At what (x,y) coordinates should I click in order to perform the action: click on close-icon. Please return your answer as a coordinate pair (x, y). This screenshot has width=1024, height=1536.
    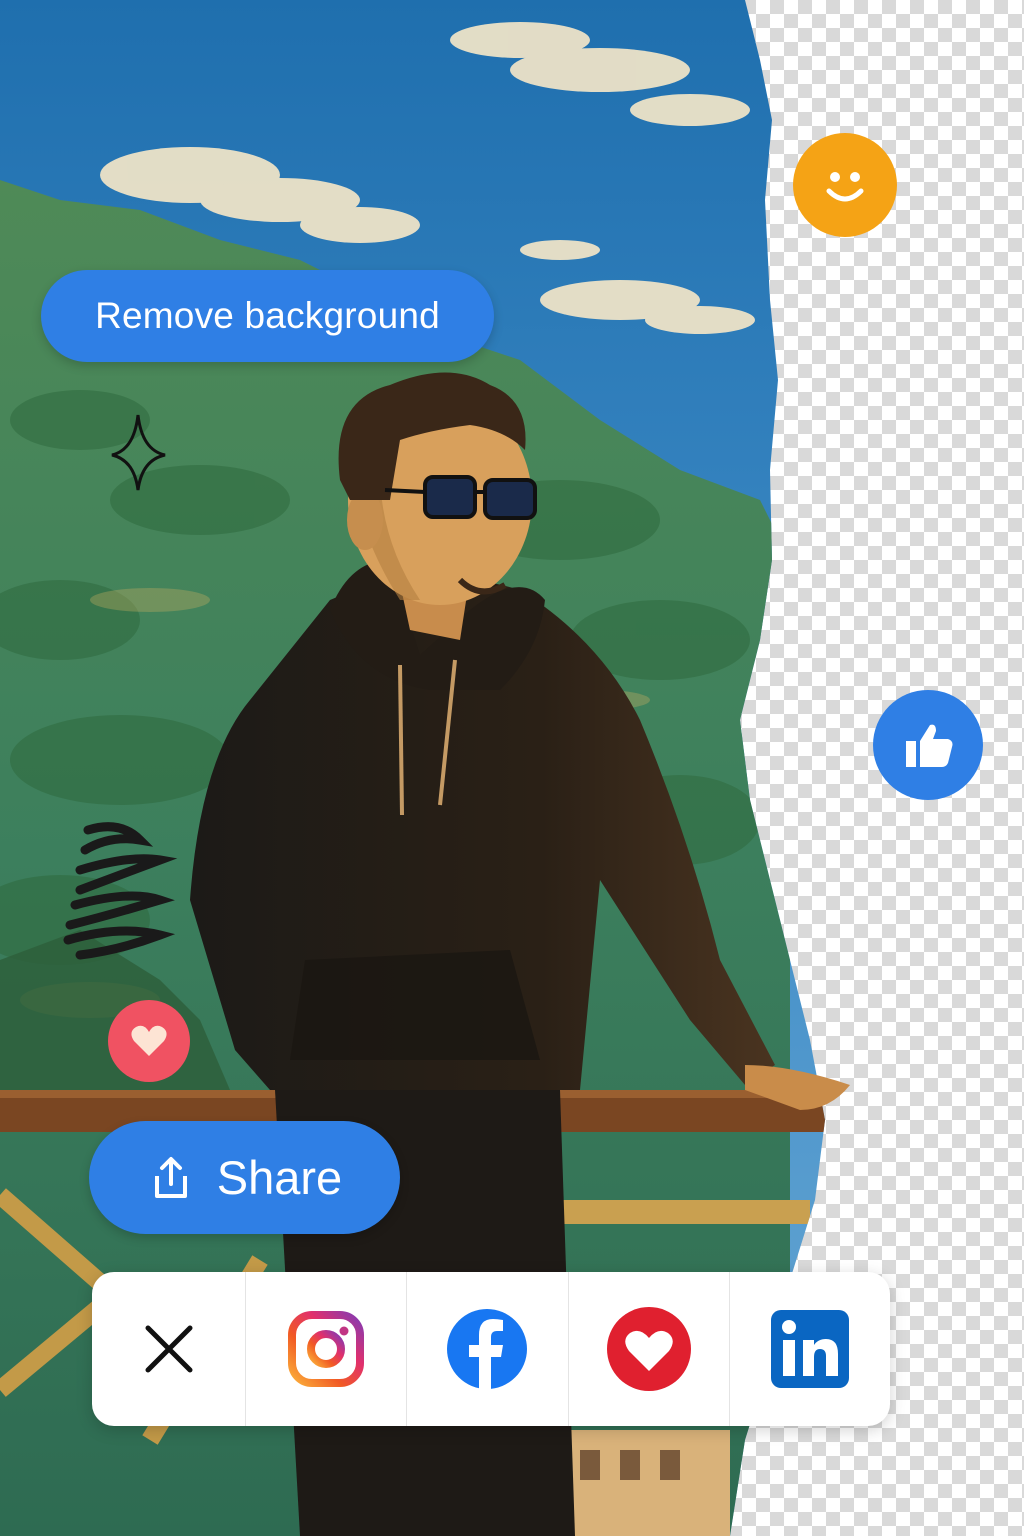
    Looking at the image, I should click on (168, 1349).